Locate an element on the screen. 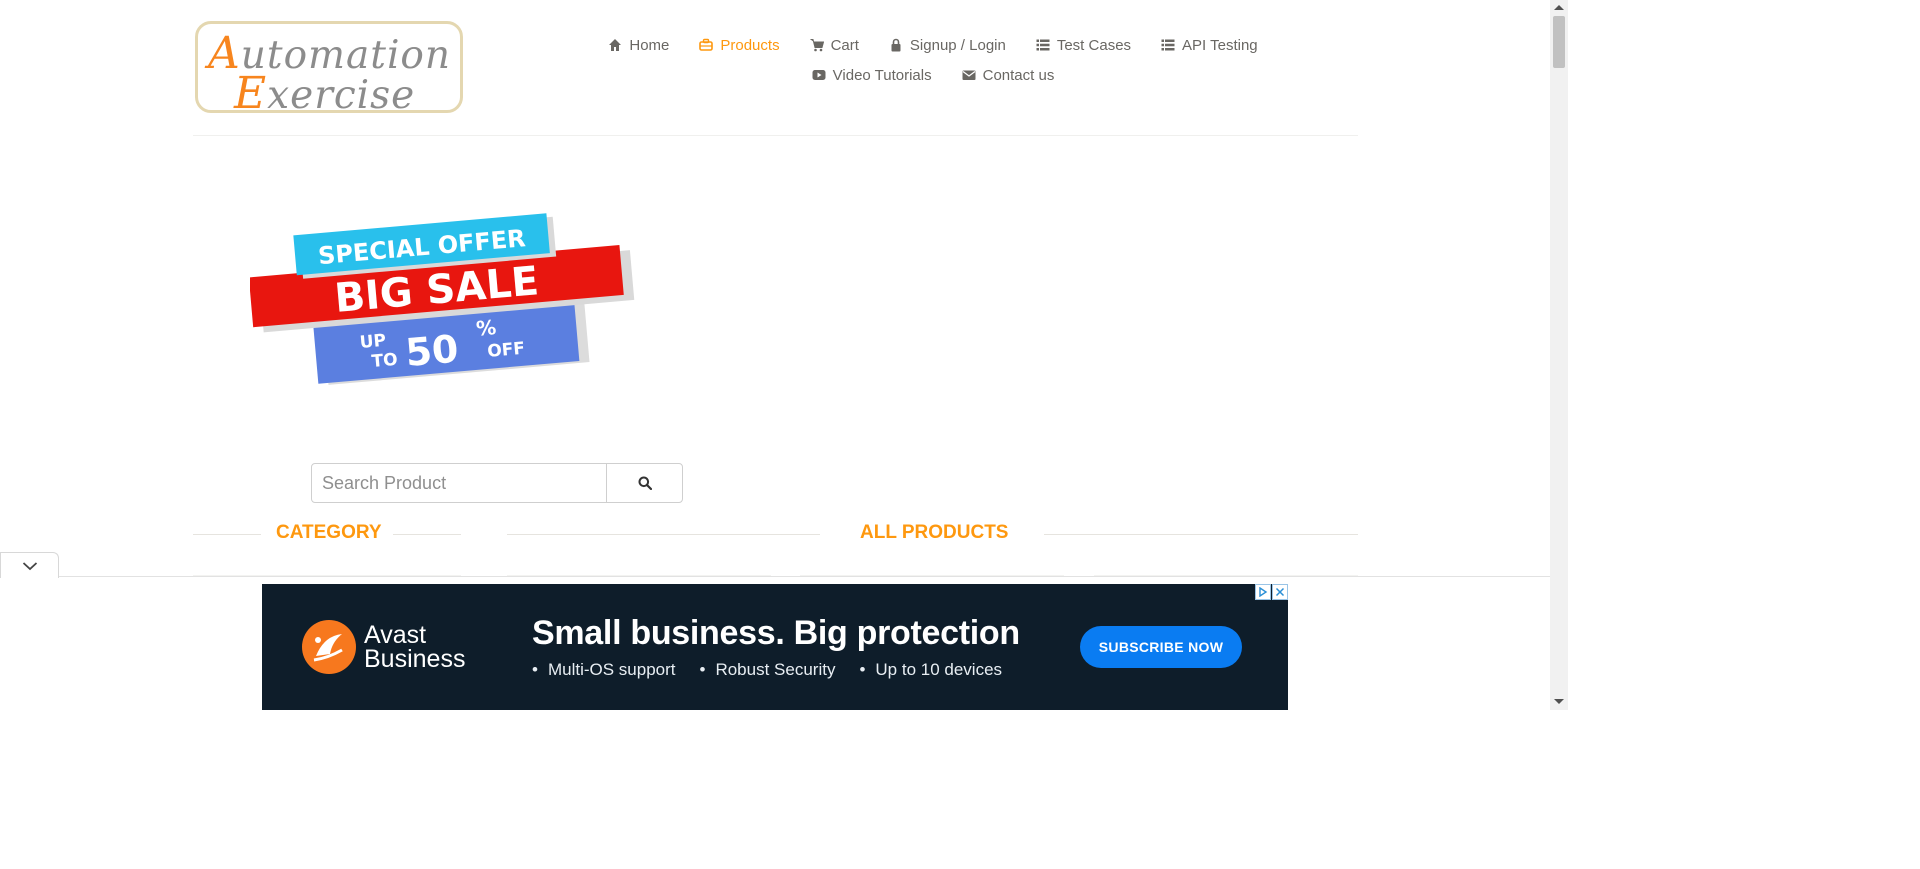  ad-bullet: Robust Security is located at coordinates (767, 670).